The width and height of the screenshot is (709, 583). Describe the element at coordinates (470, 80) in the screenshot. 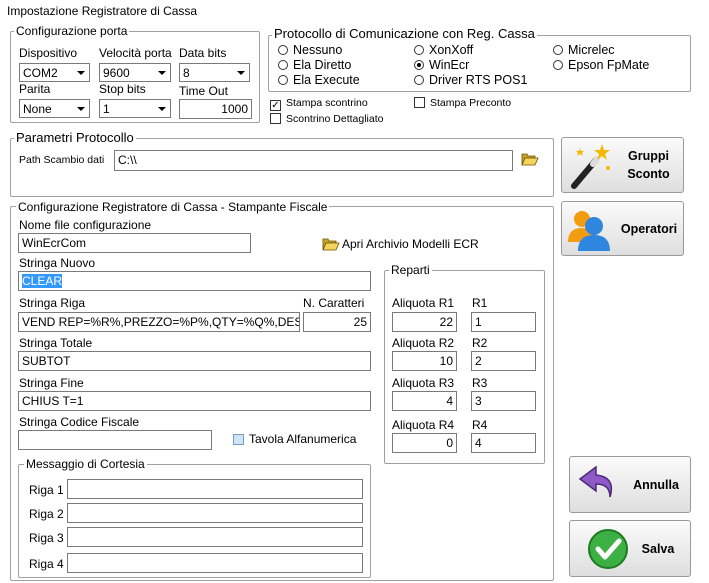

I see `radio-driver-rts-pos1: Driver RTS POS1` at that location.